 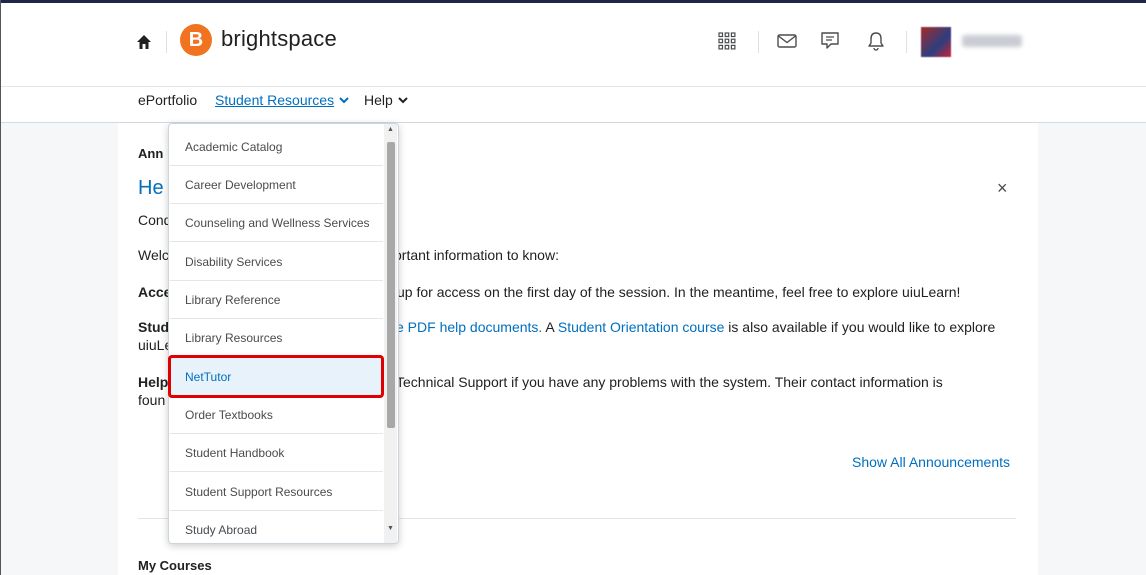 I want to click on brightspace-logo: B, so click(x=196, y=40).